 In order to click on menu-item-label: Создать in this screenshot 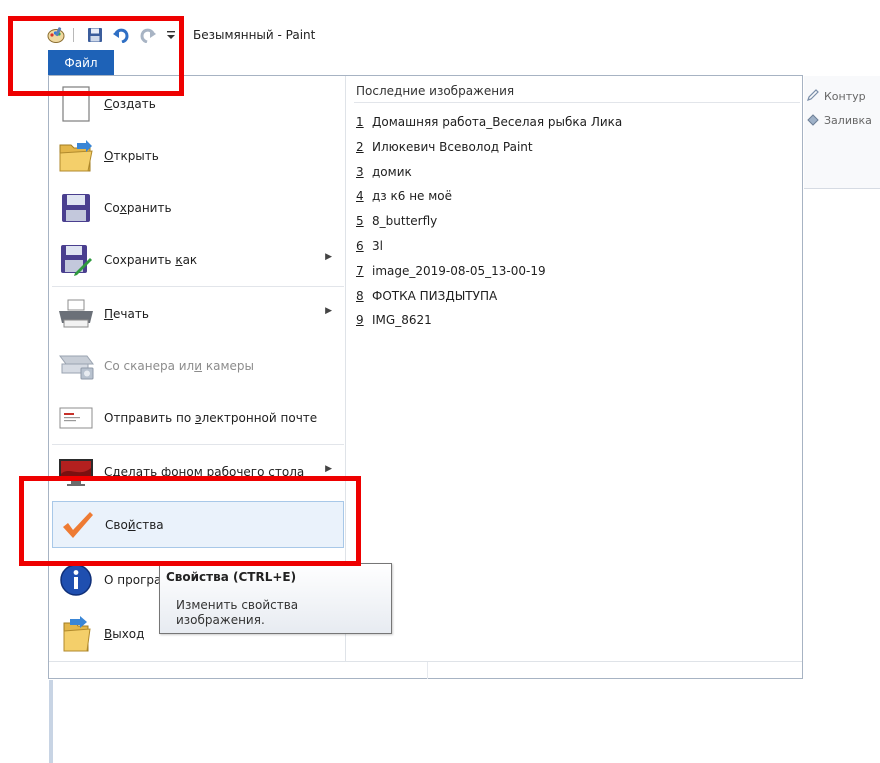, I will do `click(130, 104)`.